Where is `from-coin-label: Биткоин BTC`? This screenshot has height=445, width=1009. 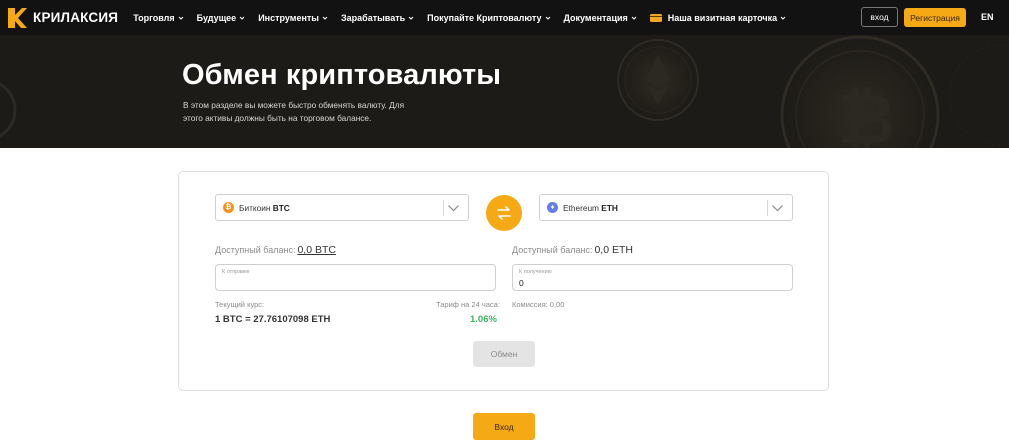
from-coin-label: Биткоин BTC is located at coordinates (264, 208).